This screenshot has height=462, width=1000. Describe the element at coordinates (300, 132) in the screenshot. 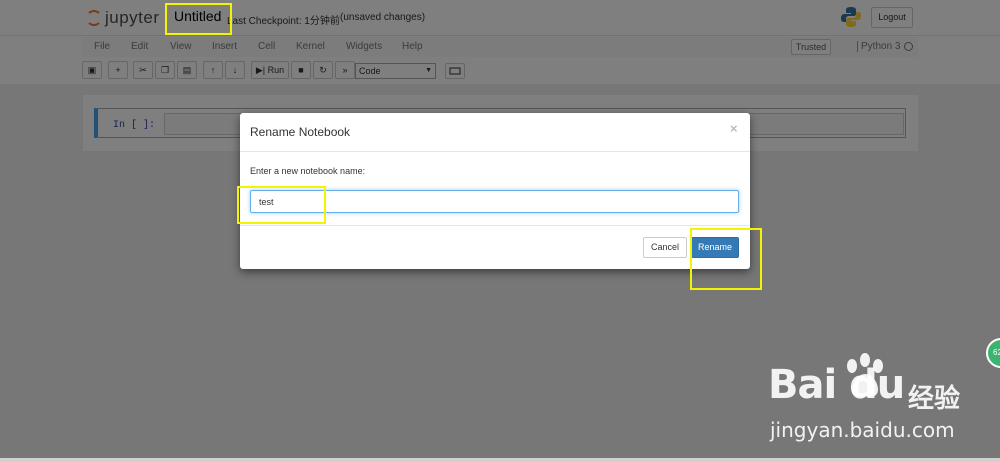

I see `dialog-title: Rename Notebook` at that location.